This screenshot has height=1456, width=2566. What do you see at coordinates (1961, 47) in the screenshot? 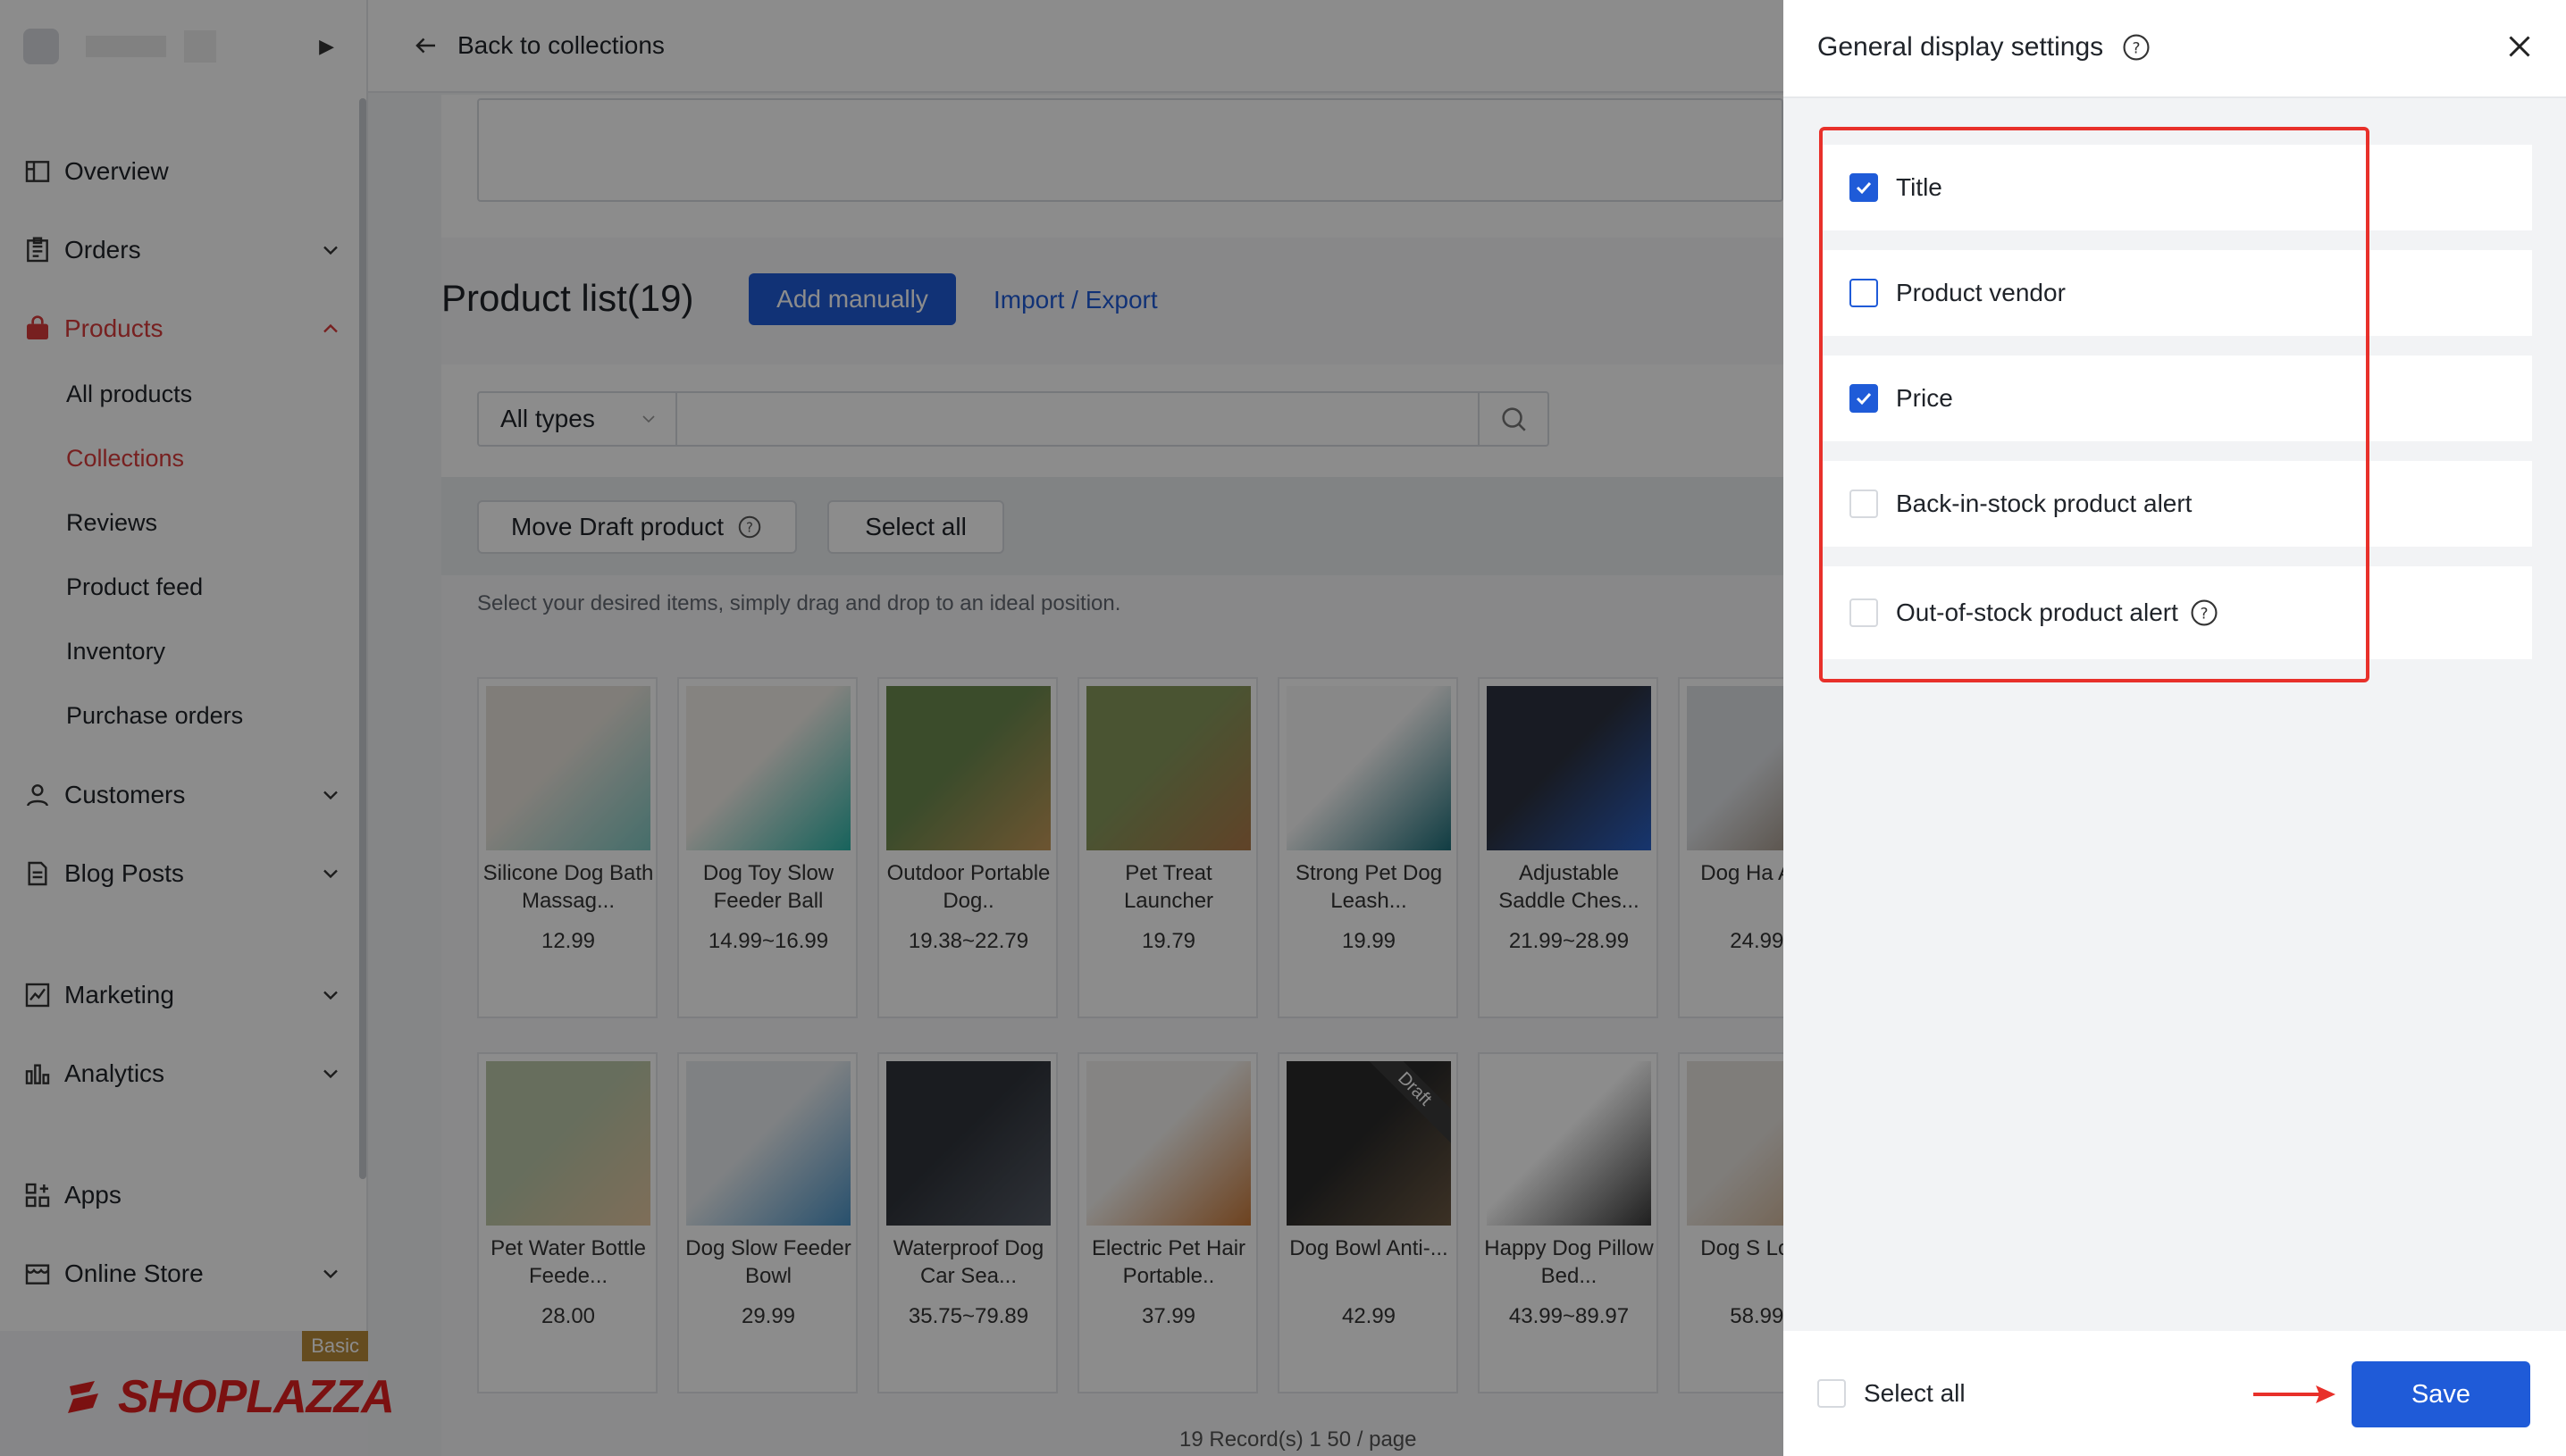
I see `drawer-title: General display settings` at bounding box center [1961, 47].